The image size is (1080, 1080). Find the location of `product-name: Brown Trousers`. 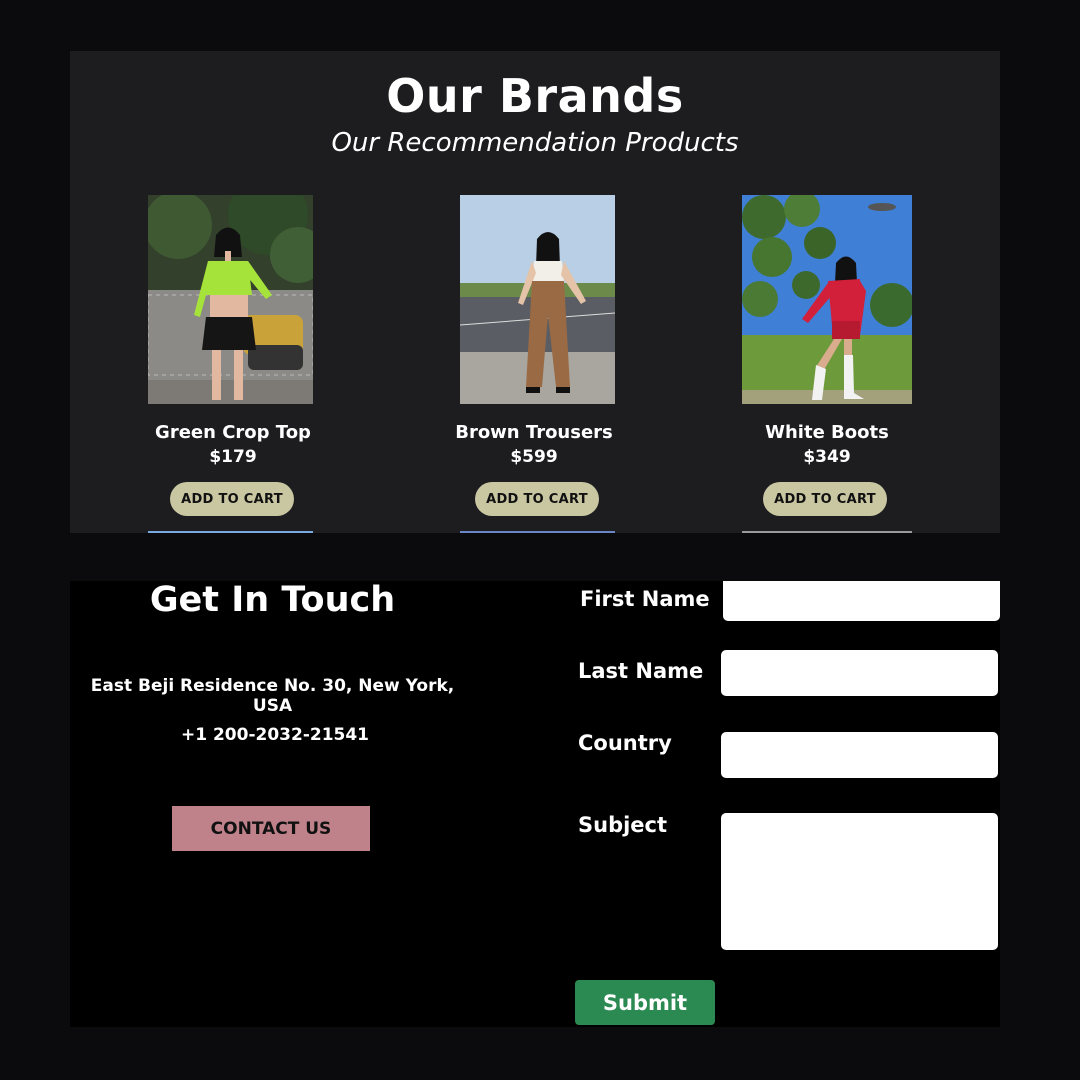

product-name: Brown Trousers is located at coordinates (534, 432).